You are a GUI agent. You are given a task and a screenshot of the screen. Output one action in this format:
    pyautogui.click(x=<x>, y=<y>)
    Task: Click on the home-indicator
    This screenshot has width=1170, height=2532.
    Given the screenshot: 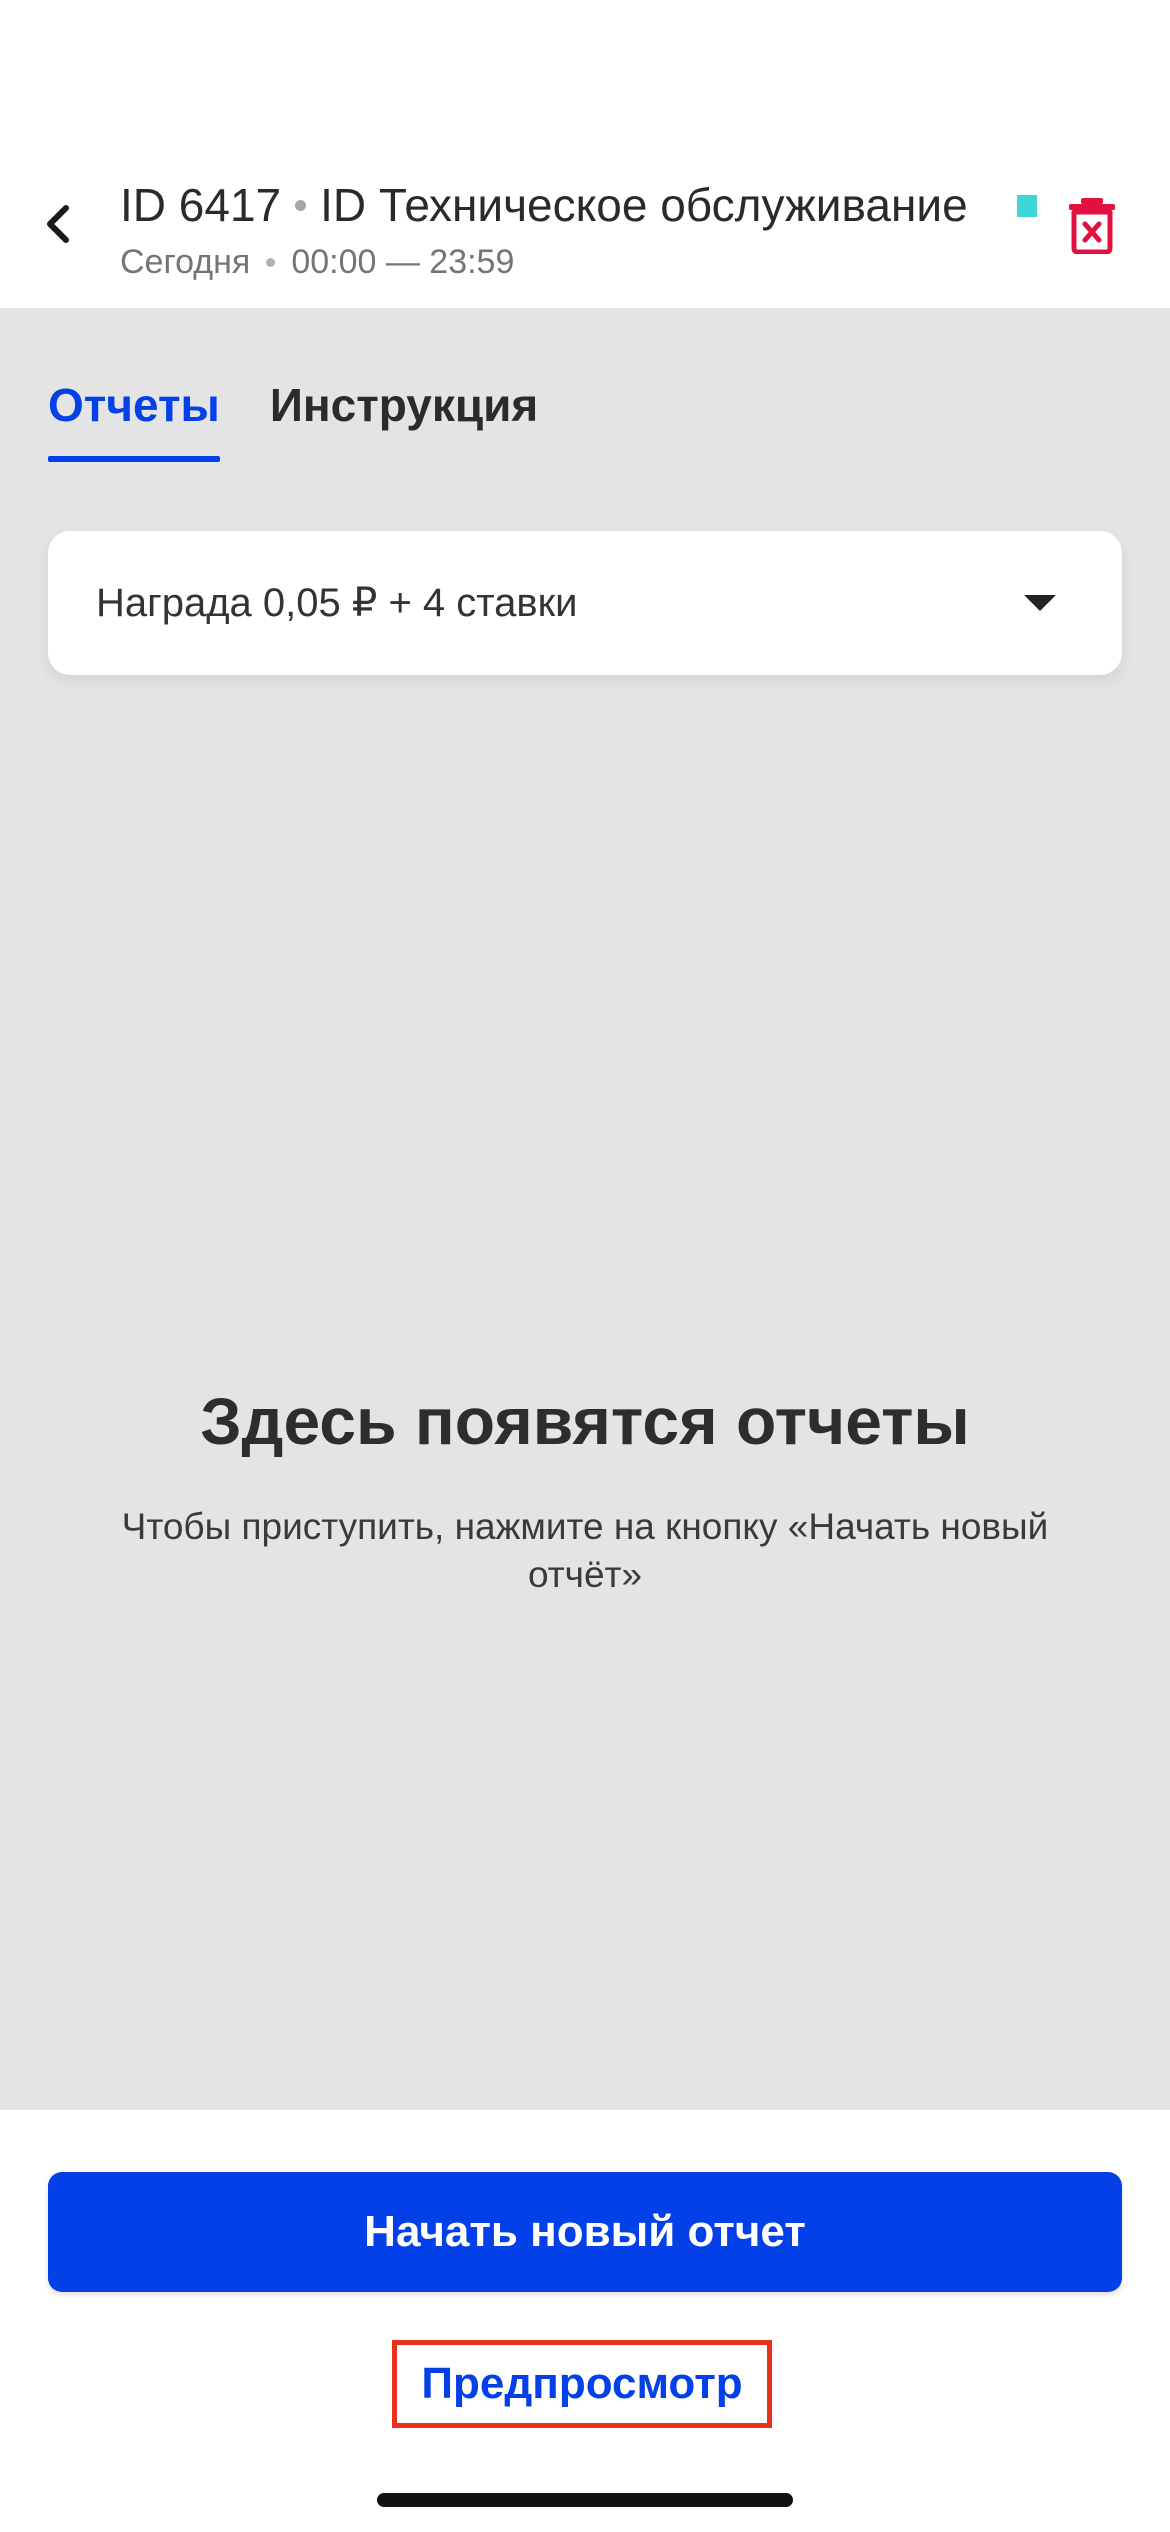 What is the action you would take?
    pyautogui.click(x=585, y=2500)
    